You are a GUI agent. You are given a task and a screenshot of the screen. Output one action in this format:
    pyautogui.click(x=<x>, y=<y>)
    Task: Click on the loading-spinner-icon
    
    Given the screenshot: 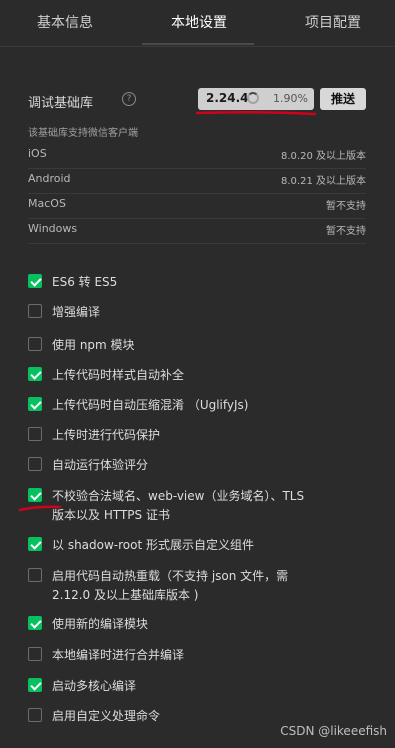 What is the action you would take?
    pyautogui.click(x=253, y=98)
    